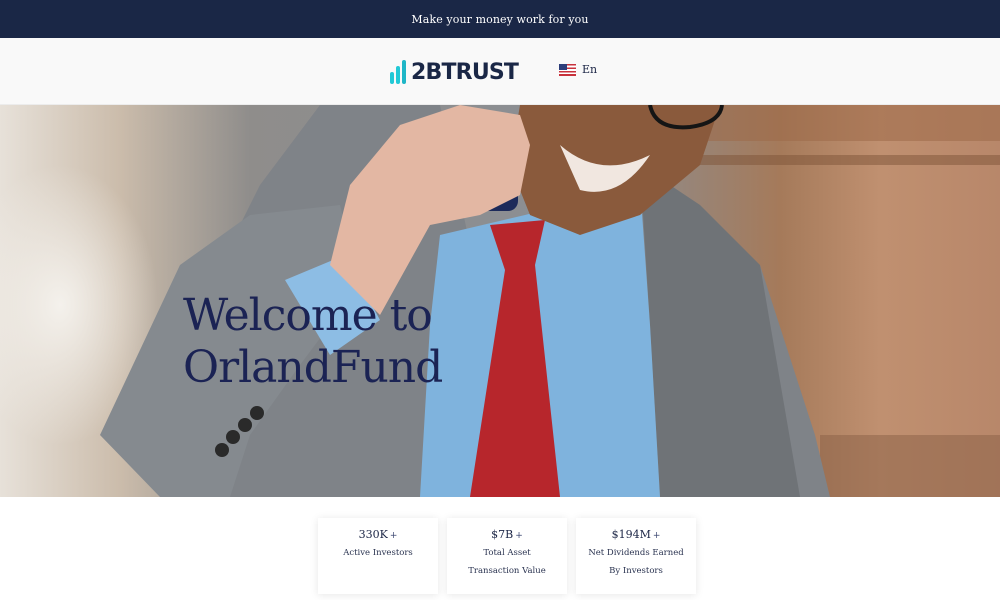 This screenshot has width=1000, height=600. Describe the element at coordinates (378, 553) in the screenshot. I see `stat-label: Active Investors` at that location.